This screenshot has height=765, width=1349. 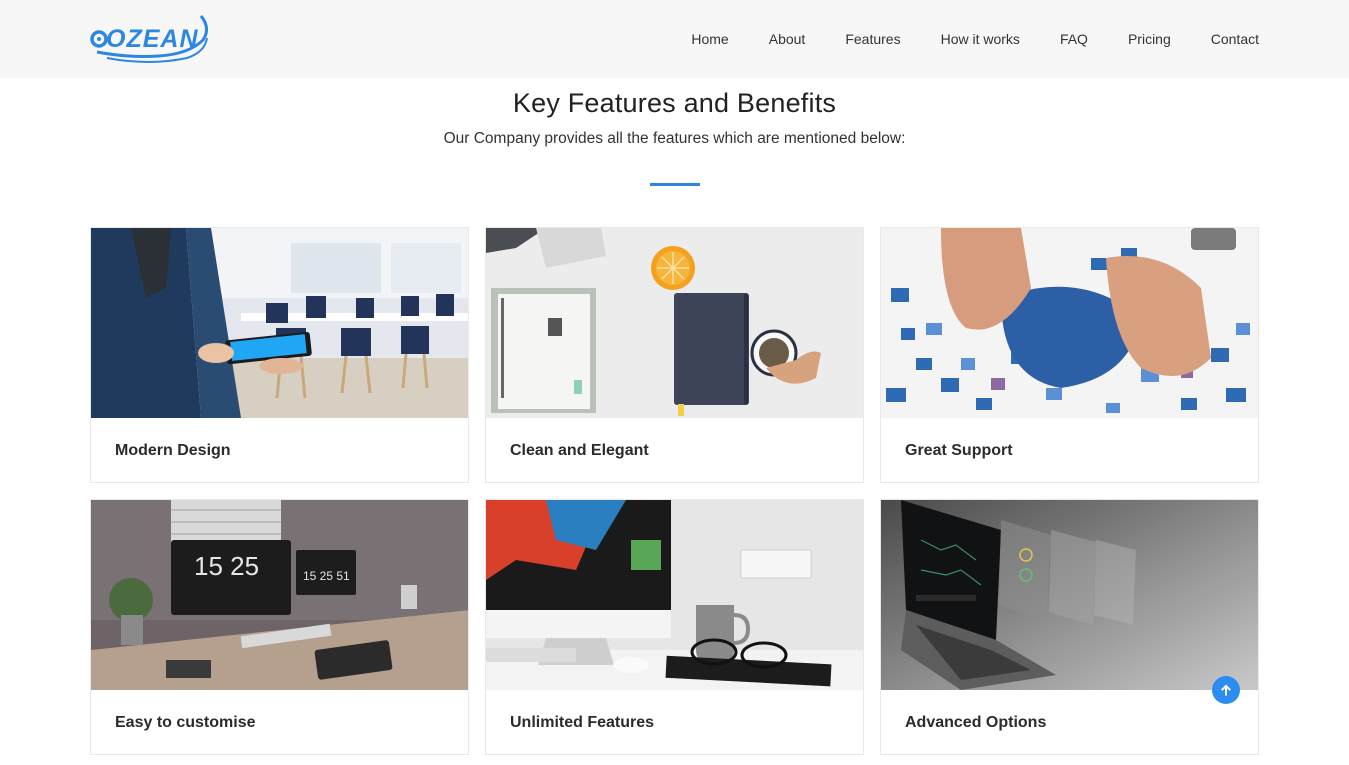 What do you see at coordinates (980, 39) in the screenshot?
I see `nav-how-it-works-link: How it works` at bounding box center [980, 39].